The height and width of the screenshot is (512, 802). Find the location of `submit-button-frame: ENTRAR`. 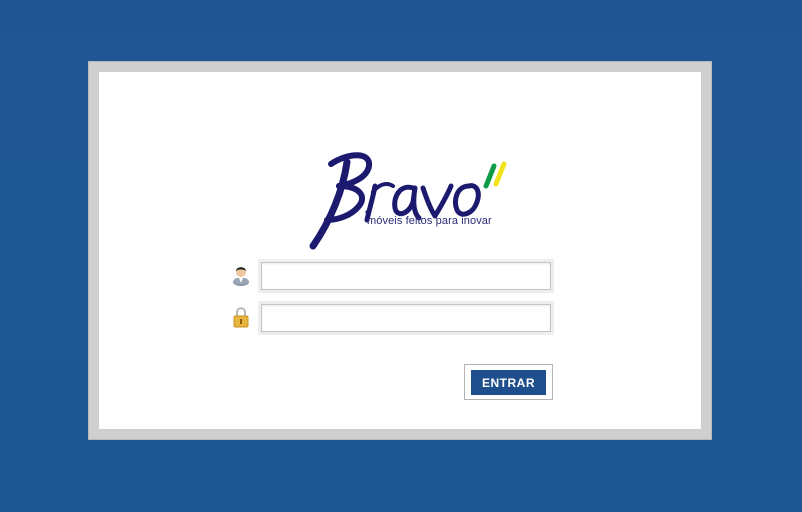

submit-button-frame: ENTRAR is located at coordinates (508, 382).